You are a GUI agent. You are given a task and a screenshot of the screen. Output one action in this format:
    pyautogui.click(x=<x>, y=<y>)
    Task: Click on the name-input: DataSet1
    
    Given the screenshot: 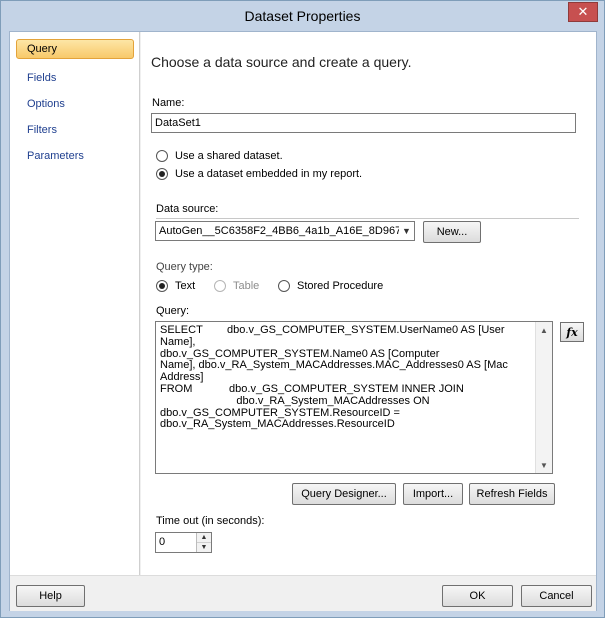 What is the action you would take?
    pyautogui.click(x=363, y=123)
    